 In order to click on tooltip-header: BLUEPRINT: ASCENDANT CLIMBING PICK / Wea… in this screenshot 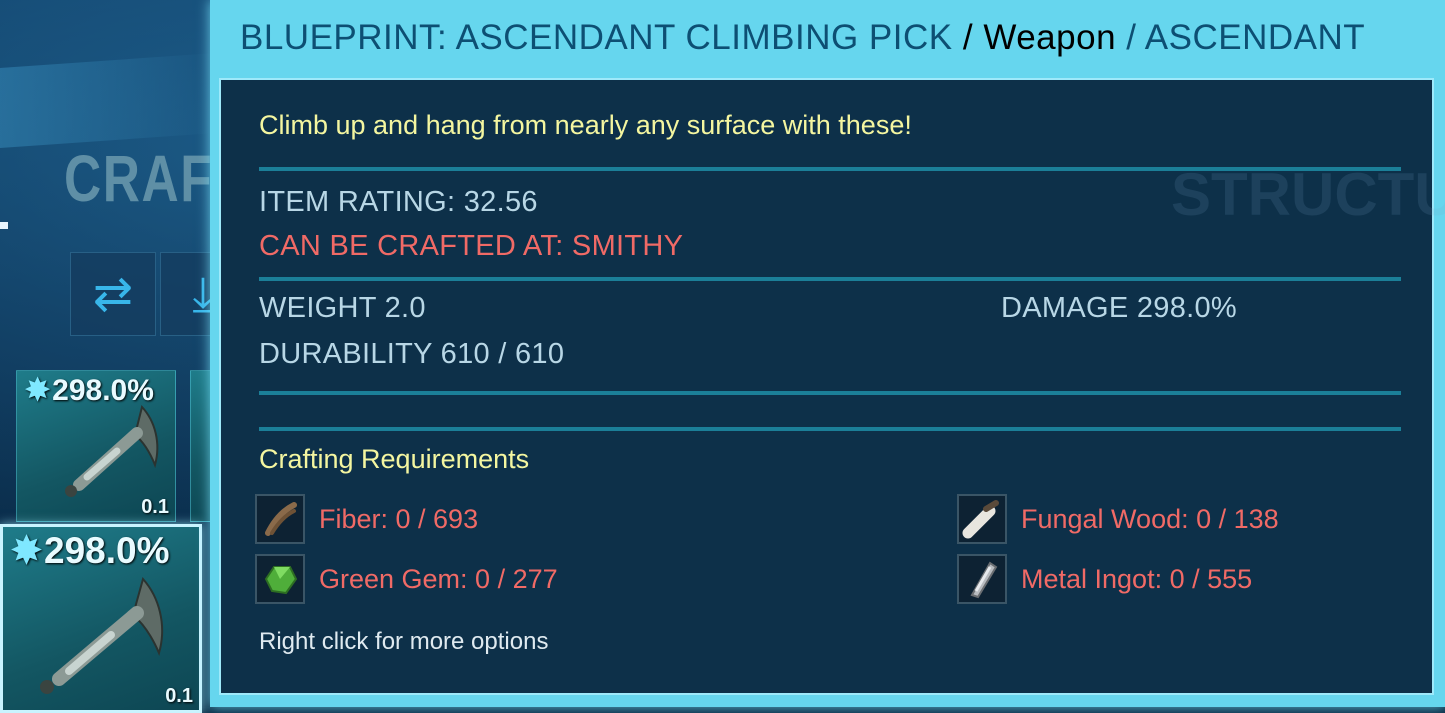, I will do `click(802, 38)`.